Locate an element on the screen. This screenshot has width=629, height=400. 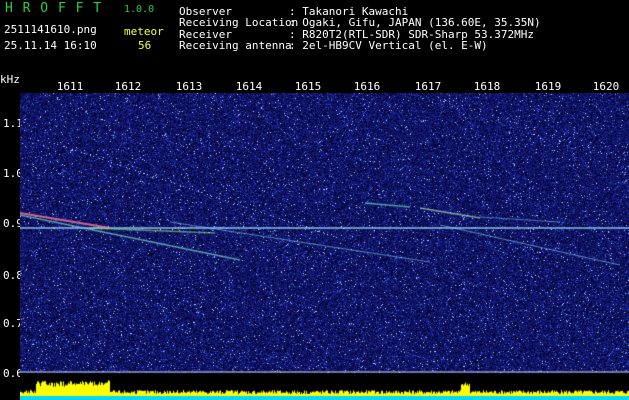
x-tick-label: 1614 is located at coordinates (249, 86).